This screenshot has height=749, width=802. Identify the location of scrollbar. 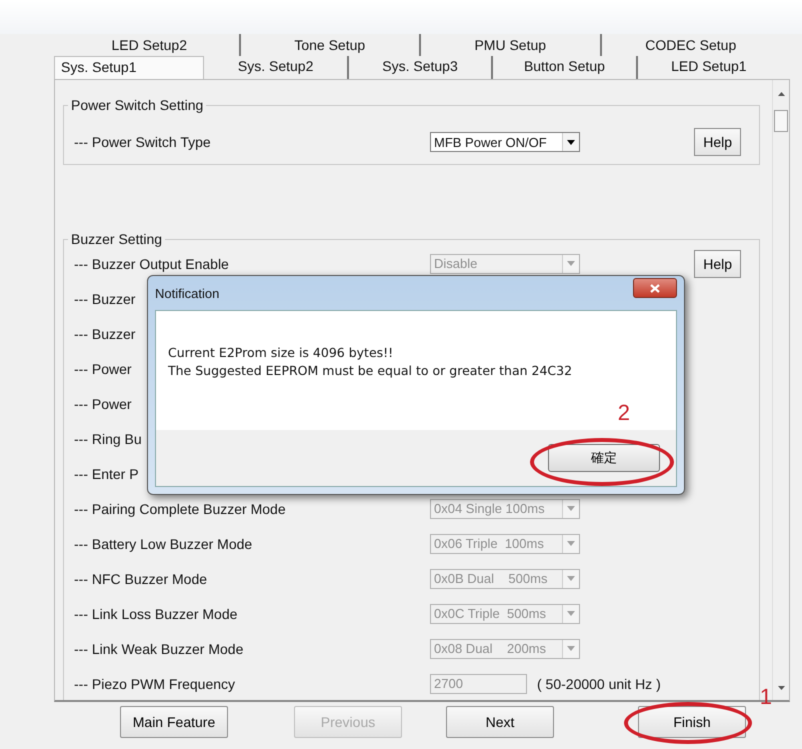
(780, 390).